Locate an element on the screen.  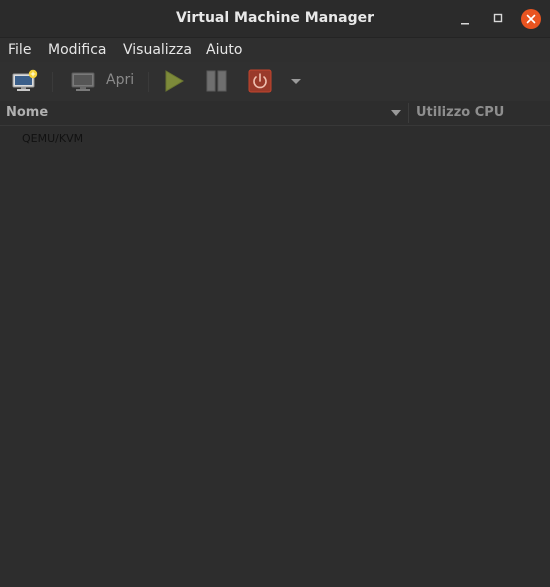
sort-down-icon is located at coordinates (396, 113).